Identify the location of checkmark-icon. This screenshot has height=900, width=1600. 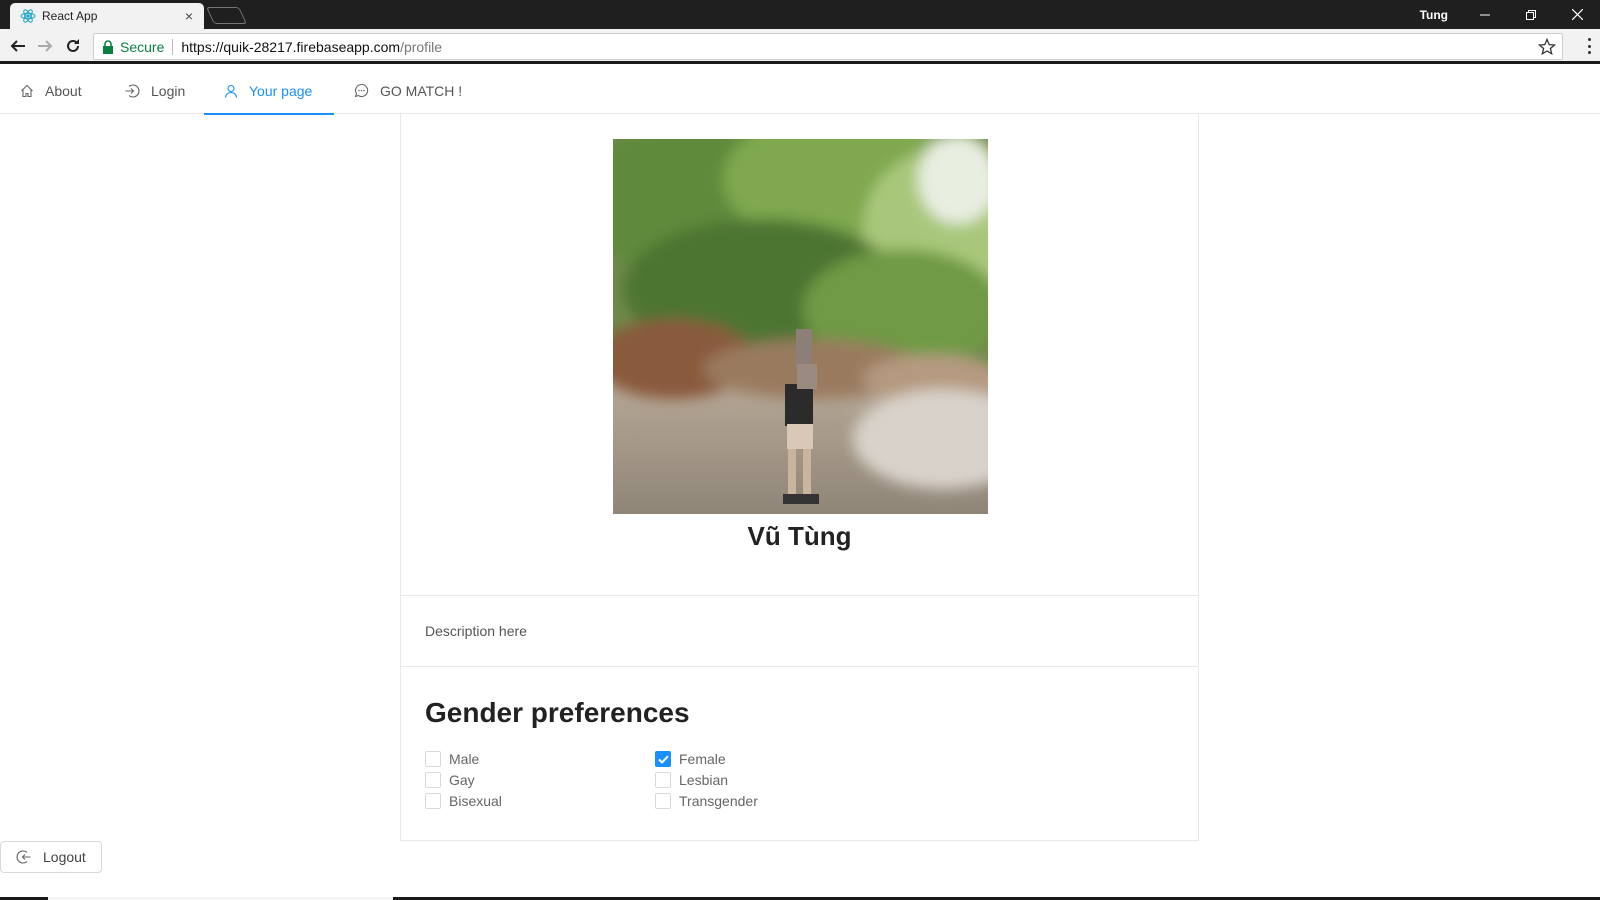
(663, 759).